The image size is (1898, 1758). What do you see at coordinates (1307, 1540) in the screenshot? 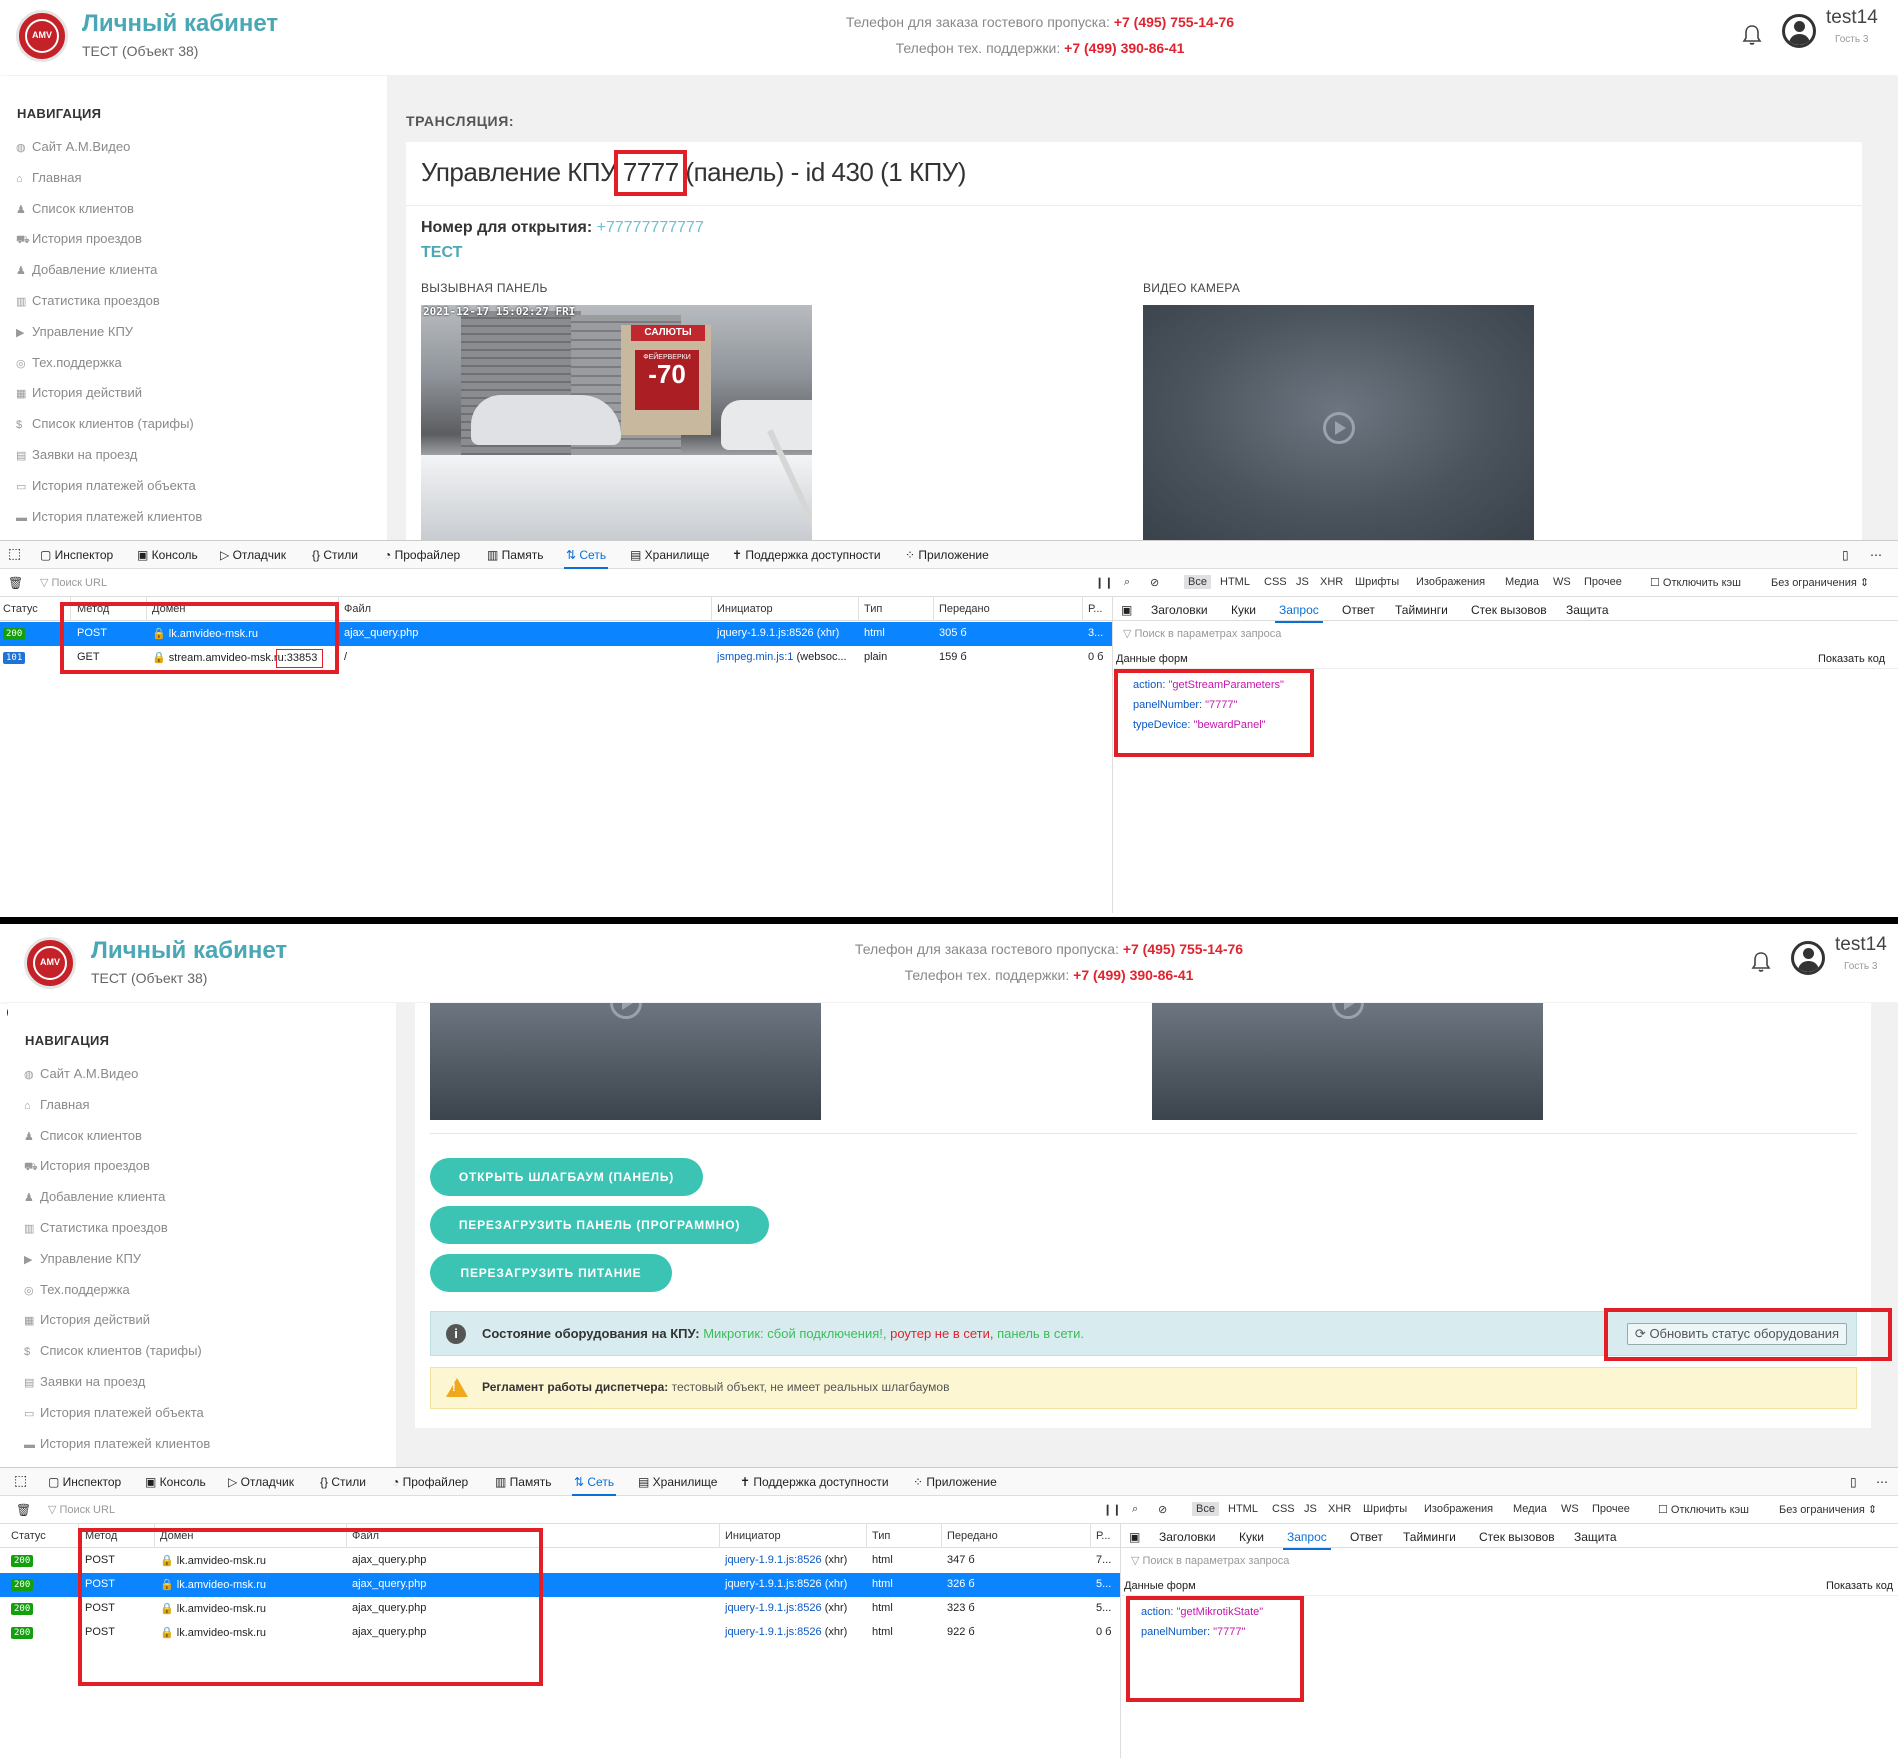
I see `tab-request: Запрос` at bounding box center [1307, 1540].